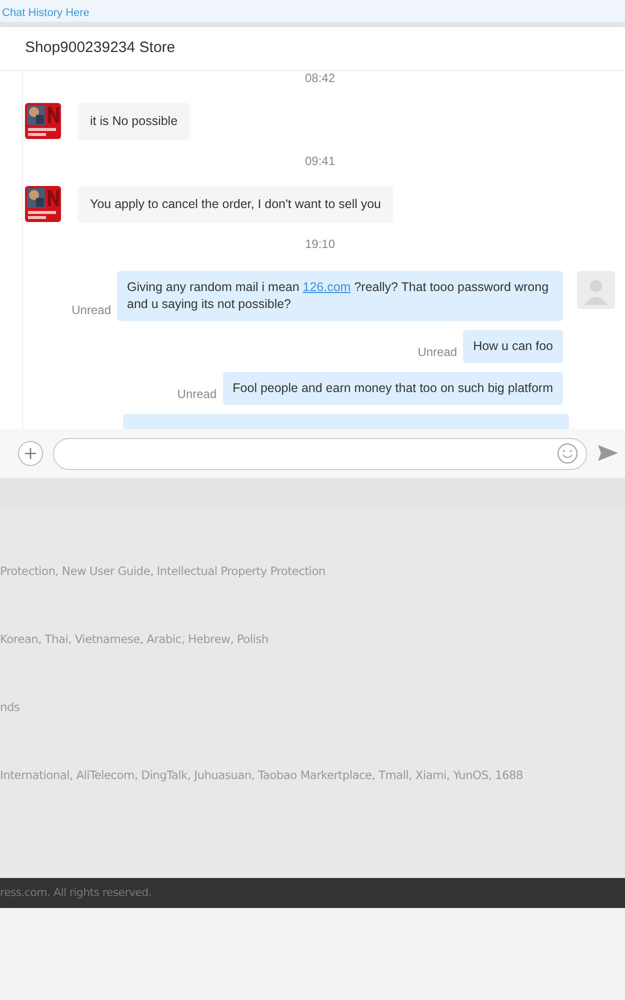 The width and height of the screenshot is (625, 1000). Describe the element at coordinates (567, 453) in the screenshot. I see `emoji-icon` at that location.